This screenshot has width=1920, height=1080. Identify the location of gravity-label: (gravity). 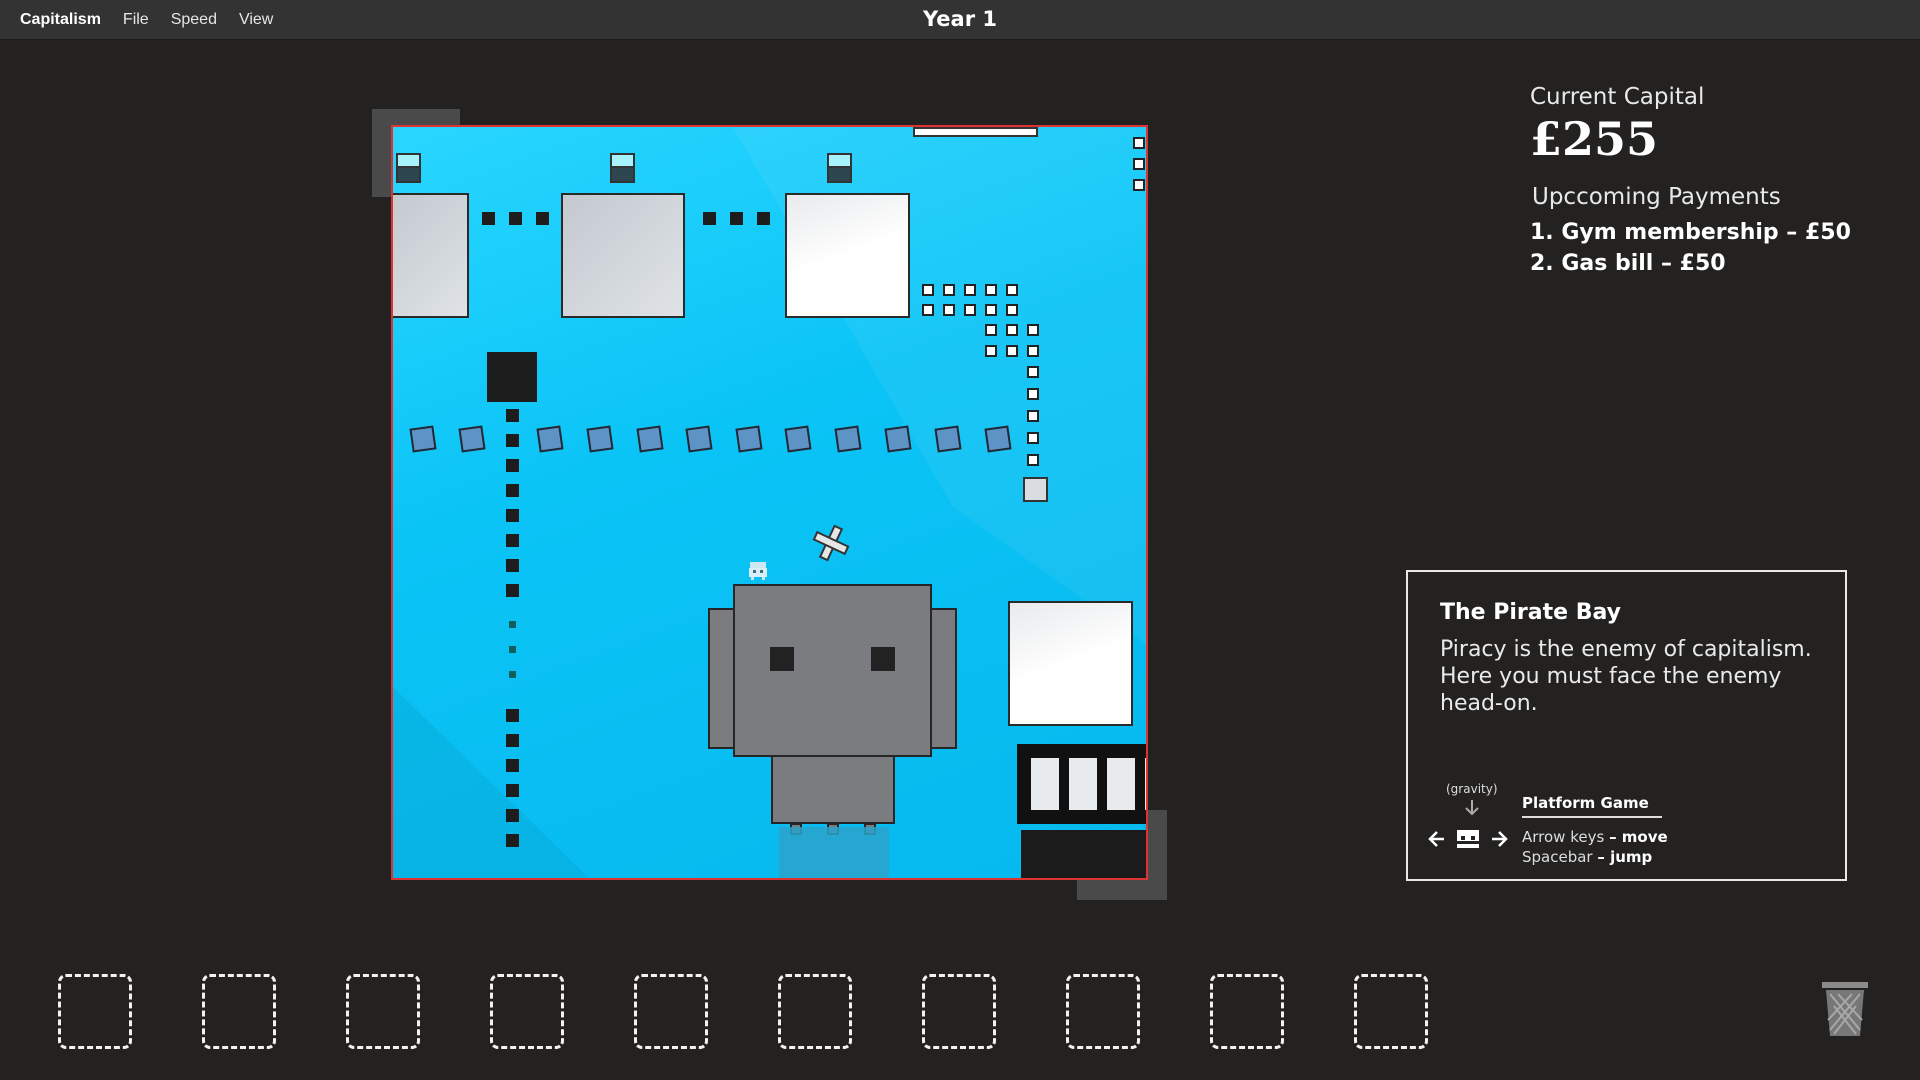
(1472, 789).